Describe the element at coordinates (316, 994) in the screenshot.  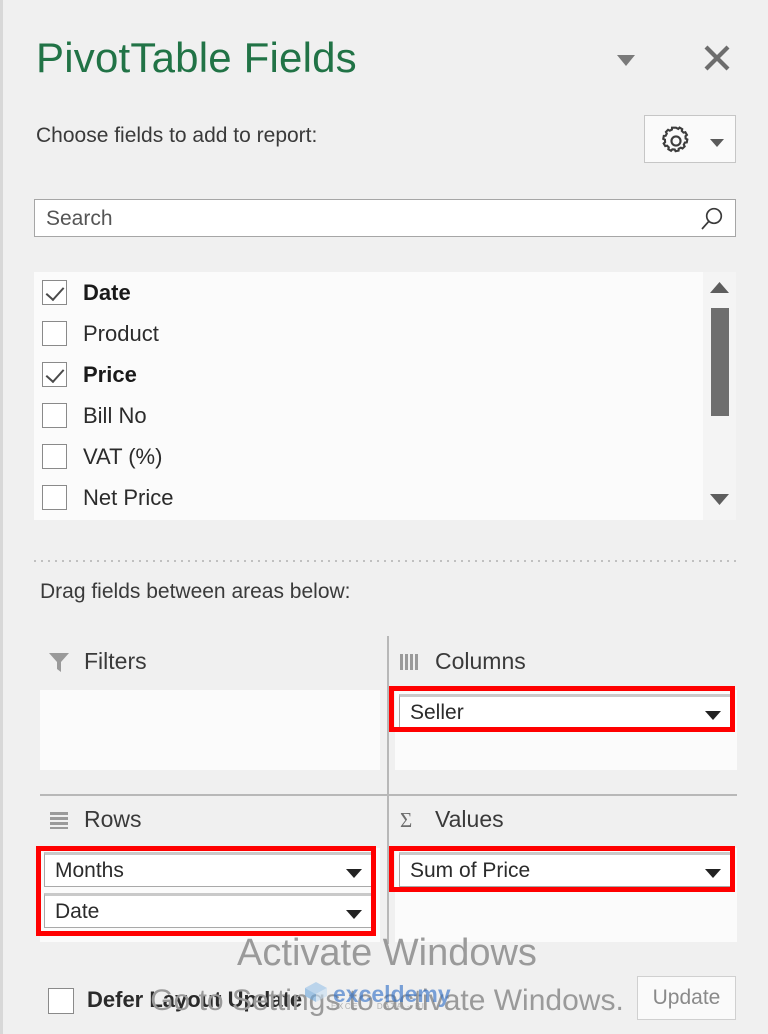
I see `exceldemy-cube-icon` at that location.